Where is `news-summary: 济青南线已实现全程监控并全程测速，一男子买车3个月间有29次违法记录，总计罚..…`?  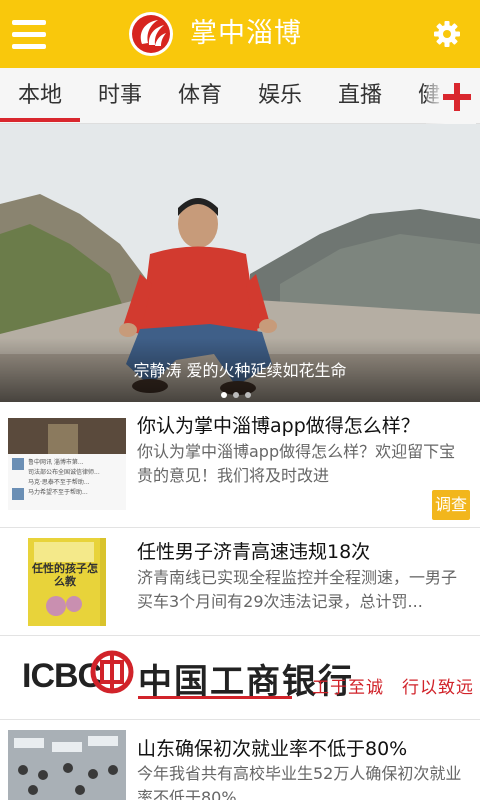
news-summary: 济青南线已实现全程监控并全程测速，一男子买车3个月间有29次违法记录，总计罚..… is located at coordinates (297, 589).